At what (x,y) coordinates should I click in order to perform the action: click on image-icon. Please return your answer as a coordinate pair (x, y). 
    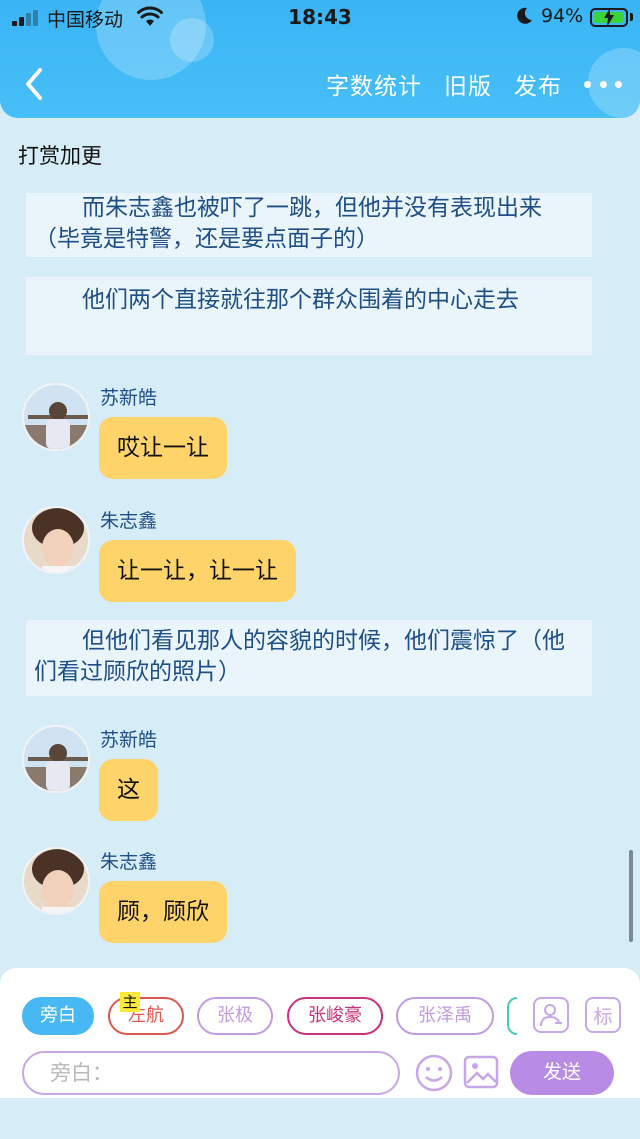
    Looking at the image, I should click on (481, 1072).